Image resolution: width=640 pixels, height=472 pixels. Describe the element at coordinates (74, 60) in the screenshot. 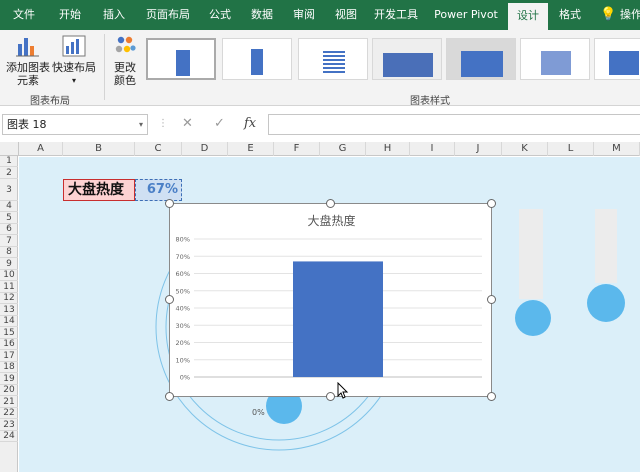

I see `quick-layout-button: 快速布局 ▾` at that location.